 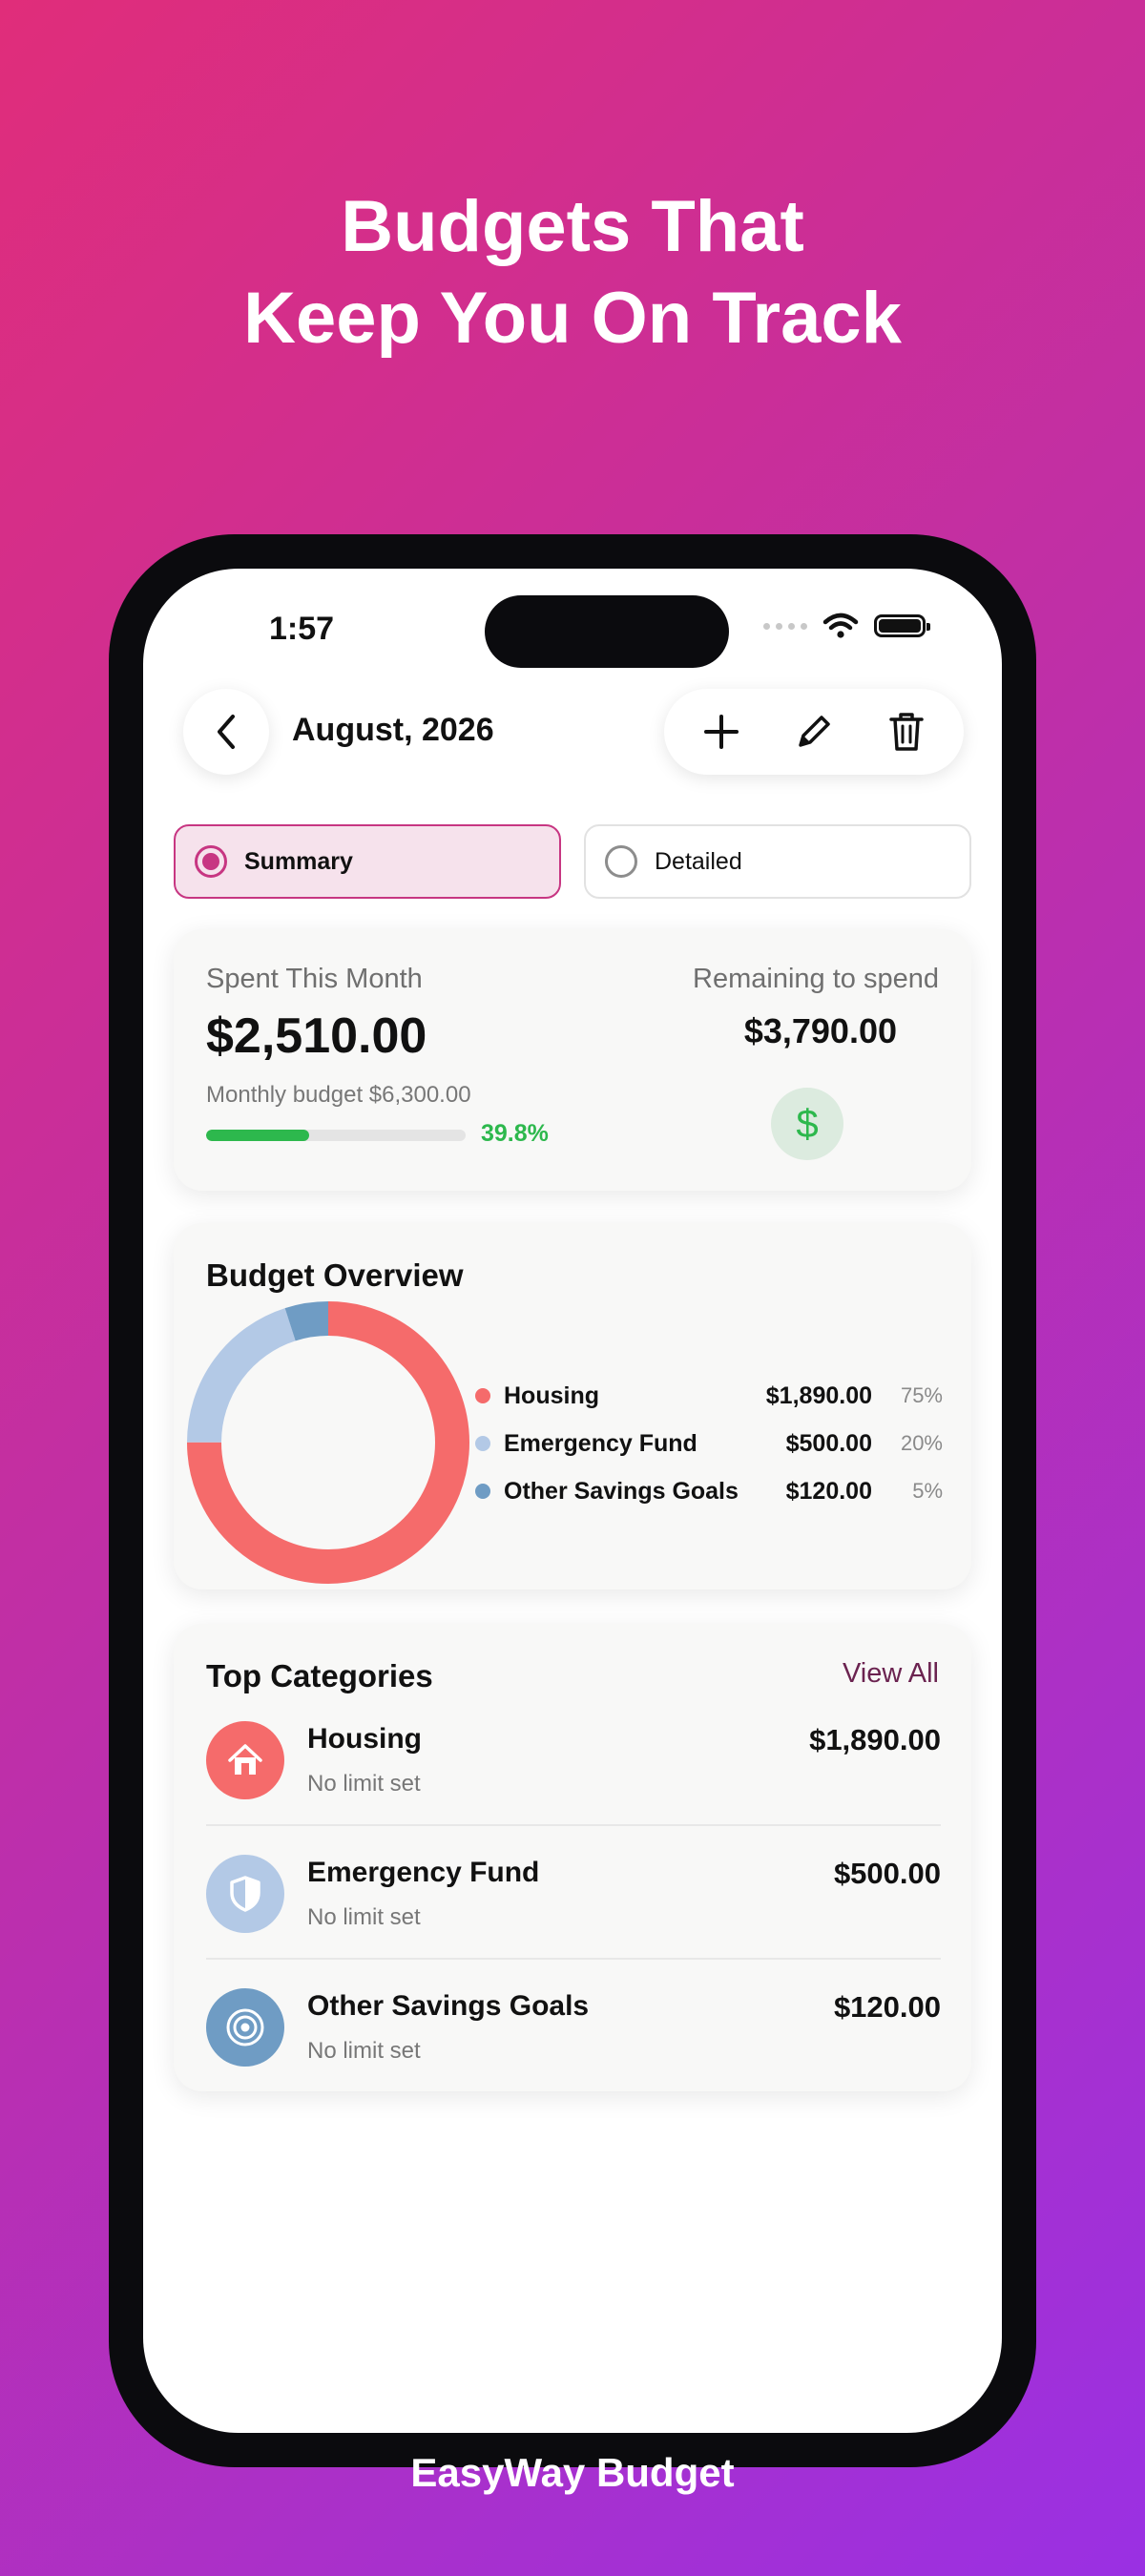 I want to click on edit-button, so click(x=814, y=731).